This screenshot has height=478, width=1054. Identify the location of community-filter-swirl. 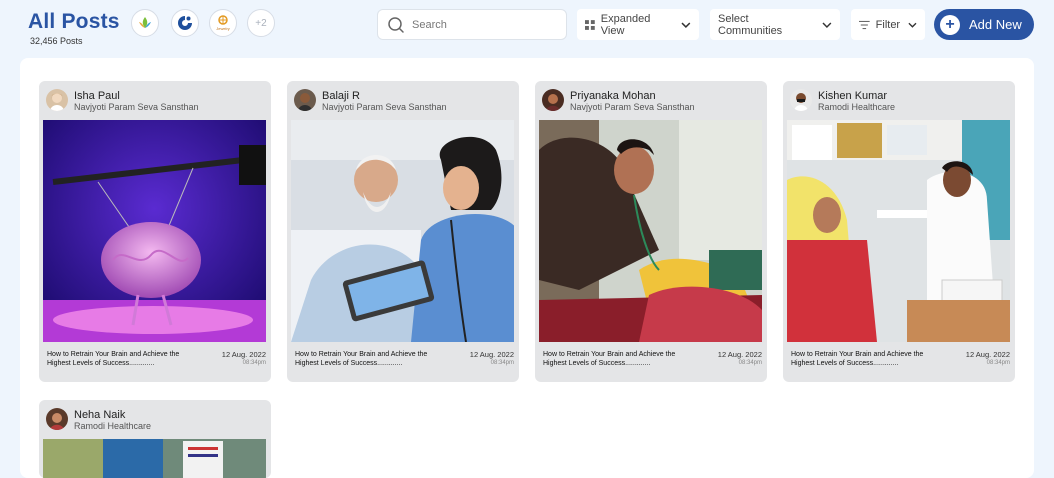
(185, 23).